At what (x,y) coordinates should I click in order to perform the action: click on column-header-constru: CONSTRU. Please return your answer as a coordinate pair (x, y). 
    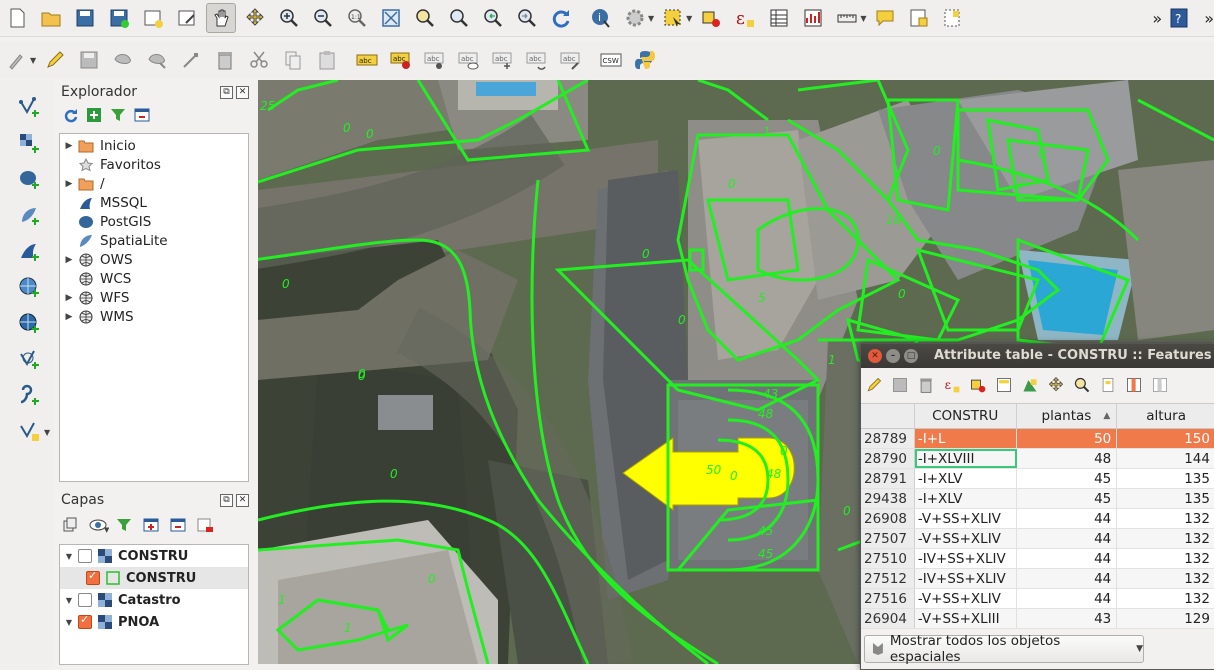
    Looking at the image, I should click on (966, 416).